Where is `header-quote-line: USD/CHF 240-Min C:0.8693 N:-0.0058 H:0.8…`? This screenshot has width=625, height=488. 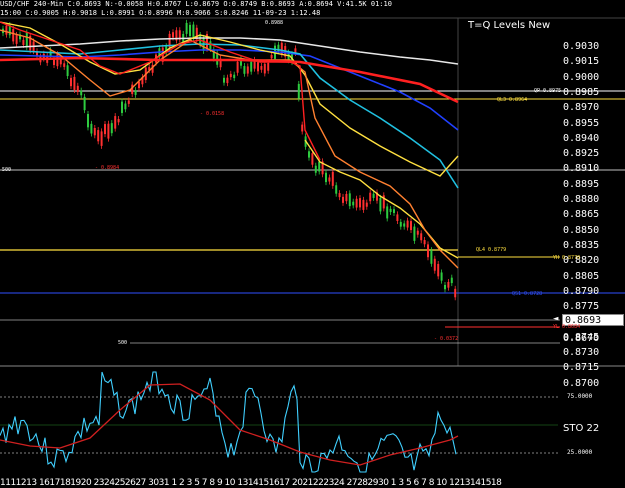 header-quote-line: USD/CHF 240-Min C:0.8693 N:-0.0058 H:0.8… is located at coordinates (196, 4).